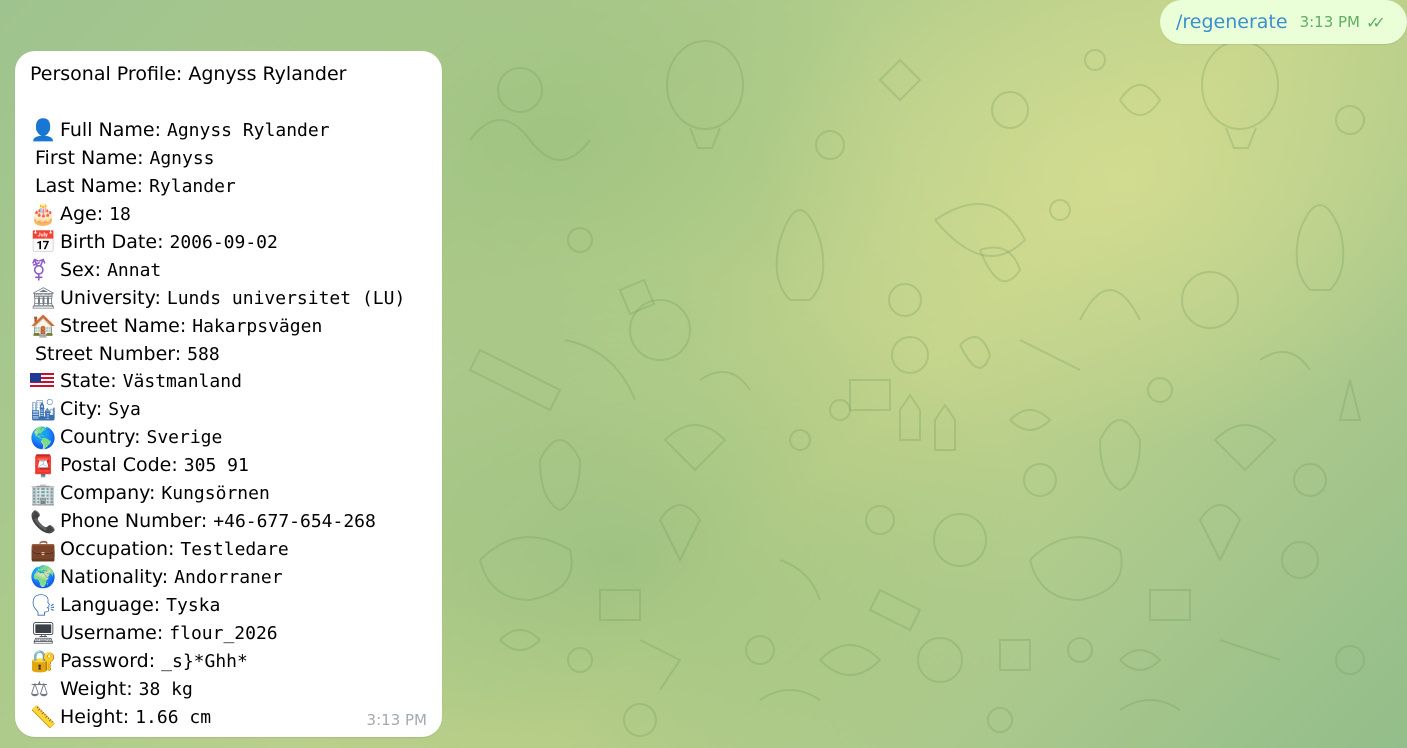 This screenshot has height=748, width=1407. What do you see at coordinates (134, 521) in the screenshot?
I see `field-label: Phone Number:` at bounding box center [134, 521].